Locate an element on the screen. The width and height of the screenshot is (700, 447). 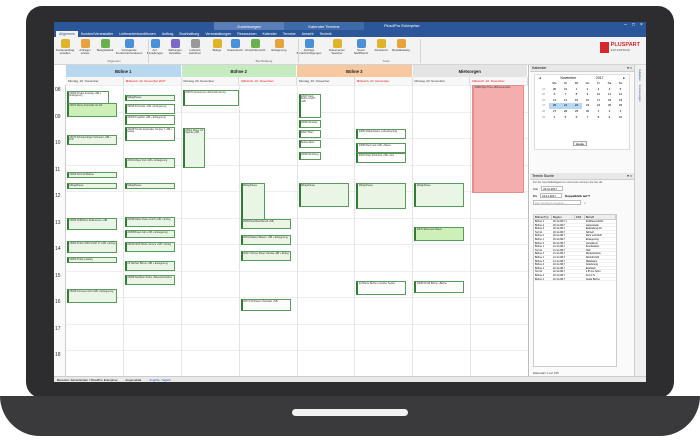
appointment: Bettina Marx is located at coordinates (309, 144).